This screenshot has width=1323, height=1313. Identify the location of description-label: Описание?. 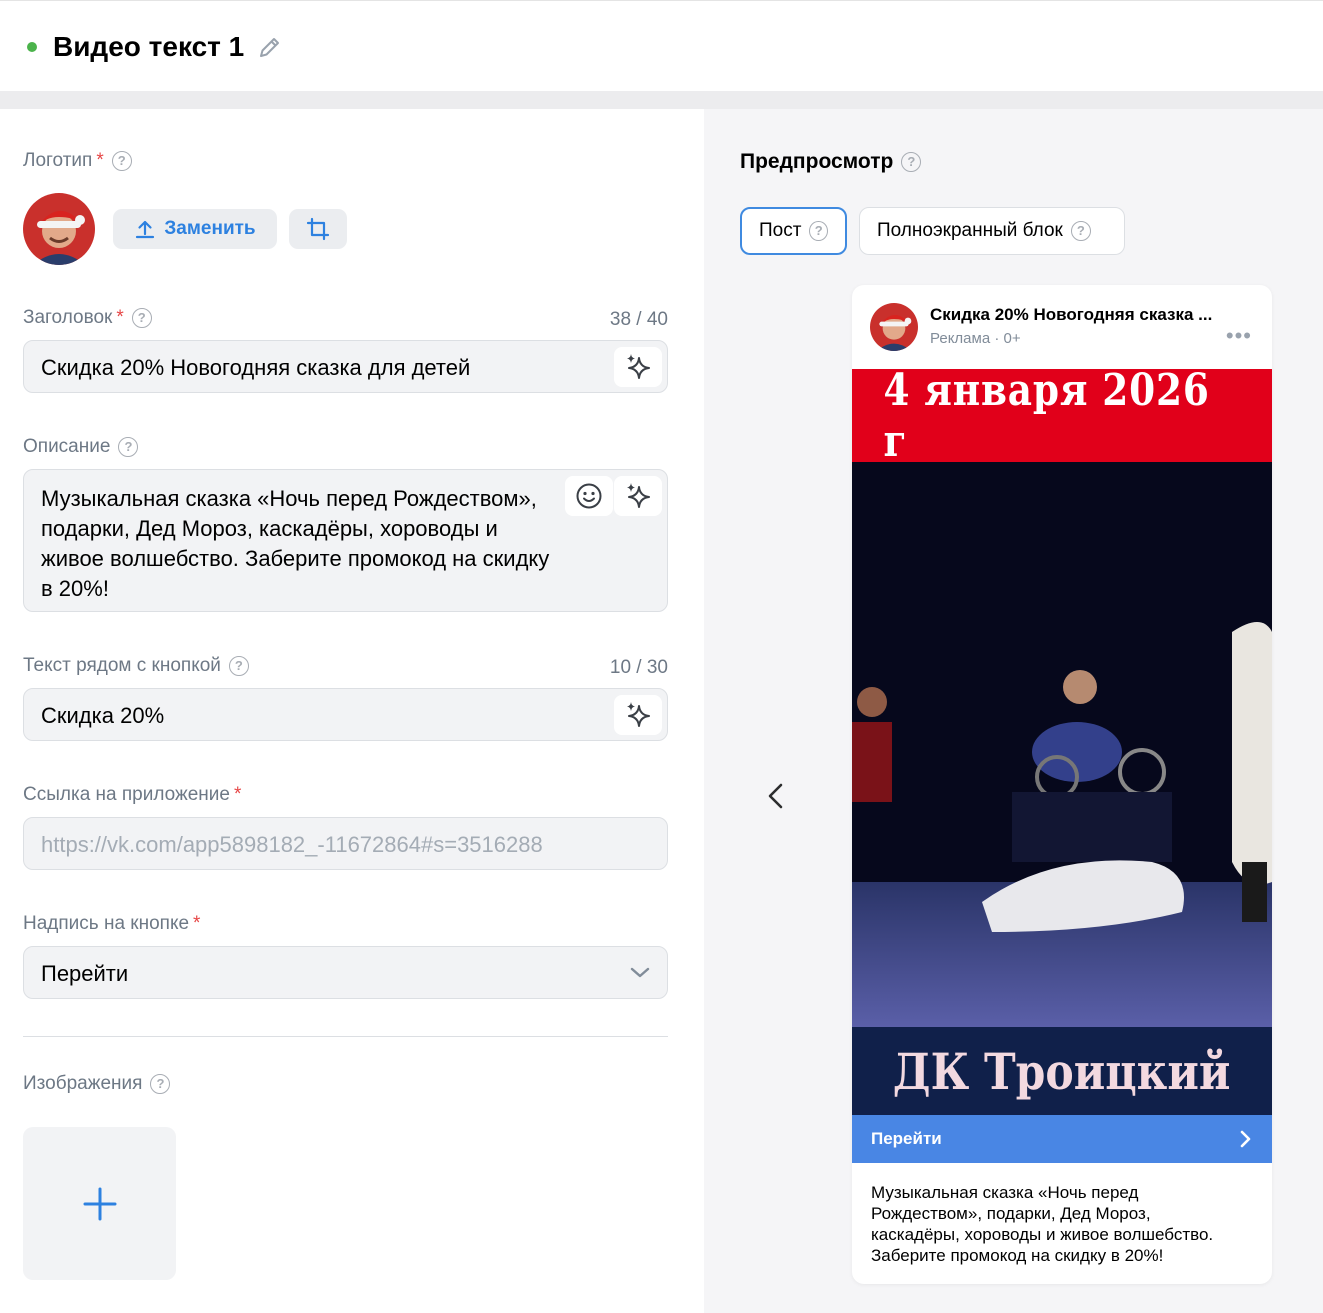
(81, 447).